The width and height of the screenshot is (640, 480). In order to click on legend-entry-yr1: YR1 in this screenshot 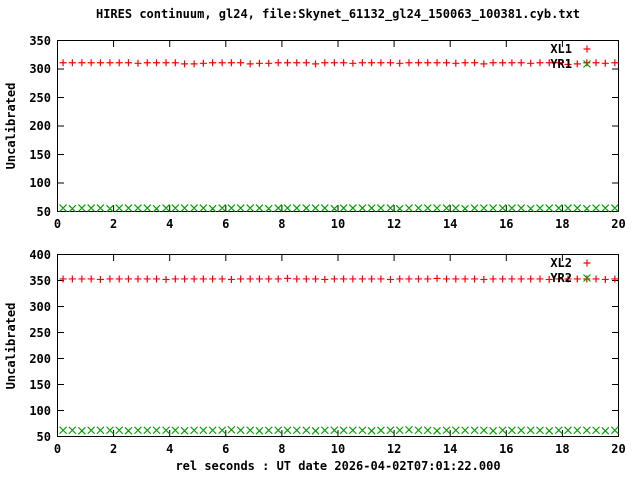, I will do `click(572, 63)`.